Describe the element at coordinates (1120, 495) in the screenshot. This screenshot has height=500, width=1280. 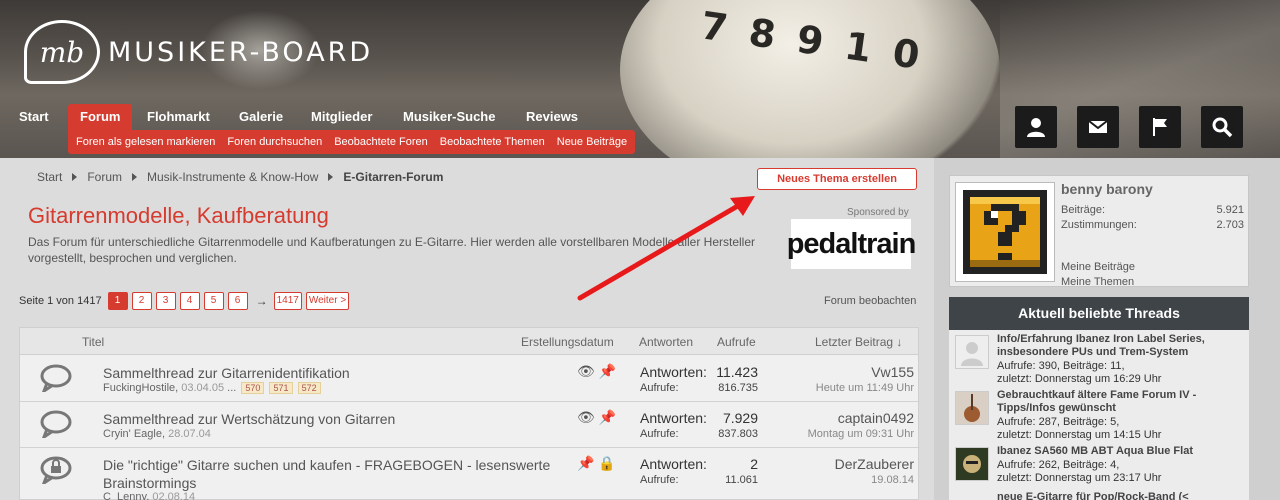
I see `popular-thread-title: neue E-Gitarre für Pop/Rock-Band (<` at that location.